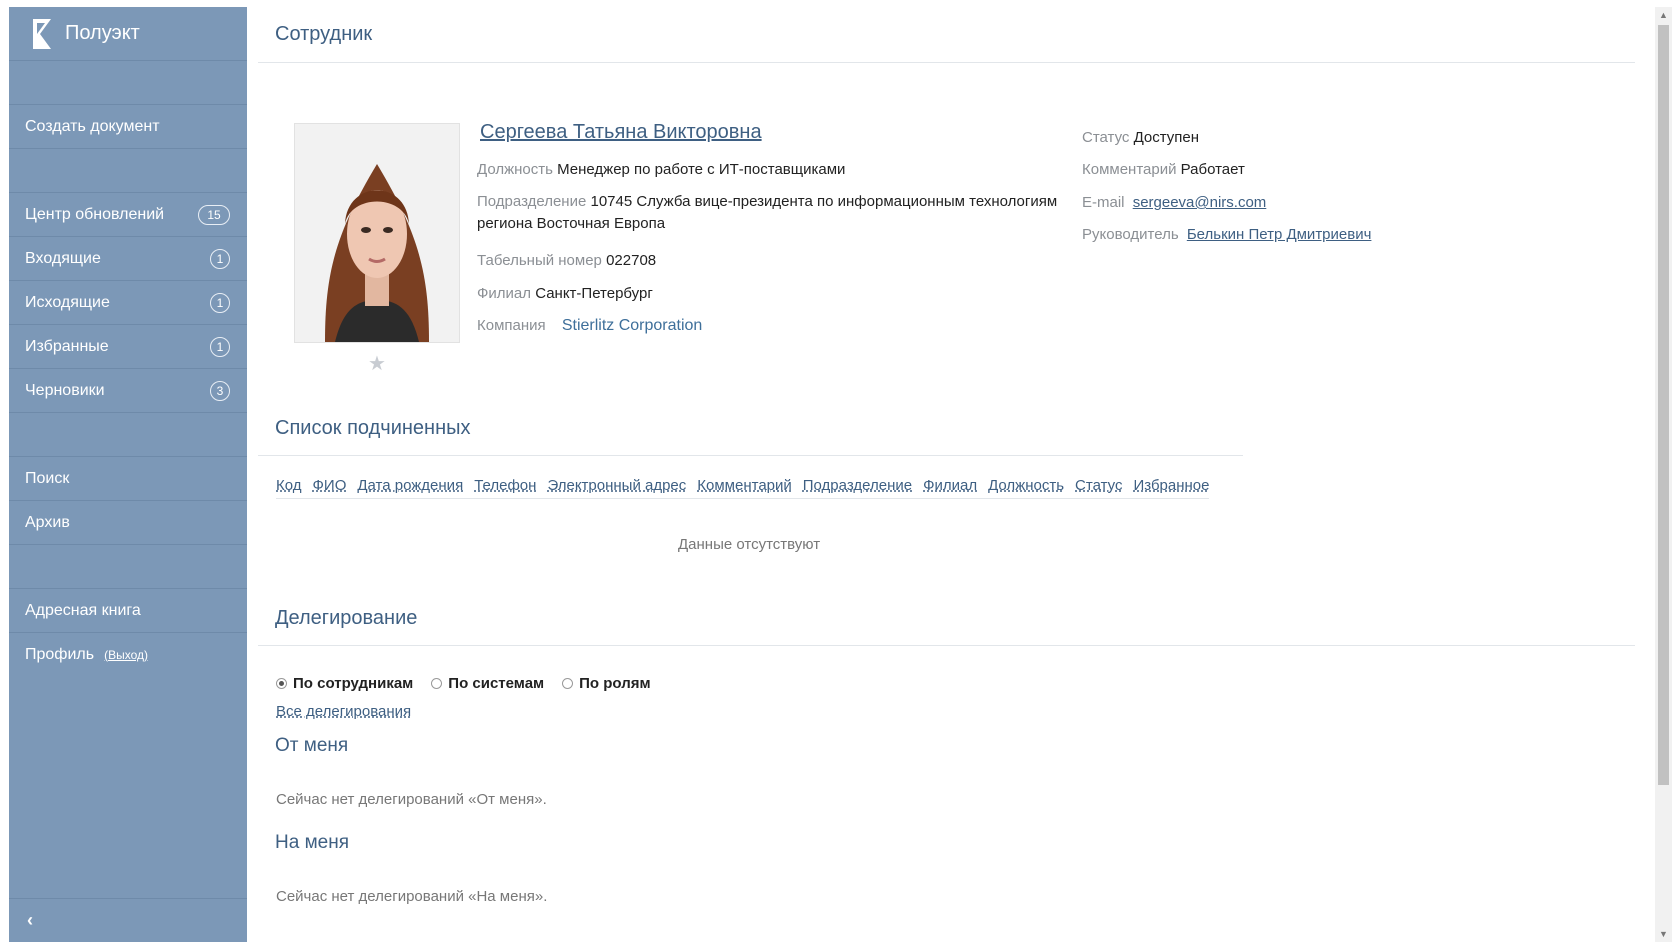  Describe the element at coordinates (749, 544) in the screenshot. I see `empty-message: Данные отсутствуют` at that location.